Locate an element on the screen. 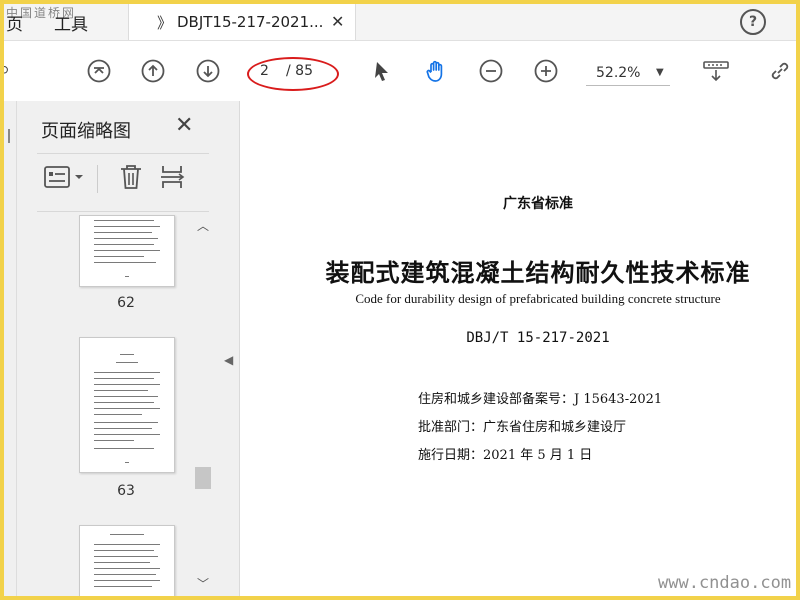 The width and height of the screenshot is (800, 600). zoom-out-icon is located at coordinates (491, 71).